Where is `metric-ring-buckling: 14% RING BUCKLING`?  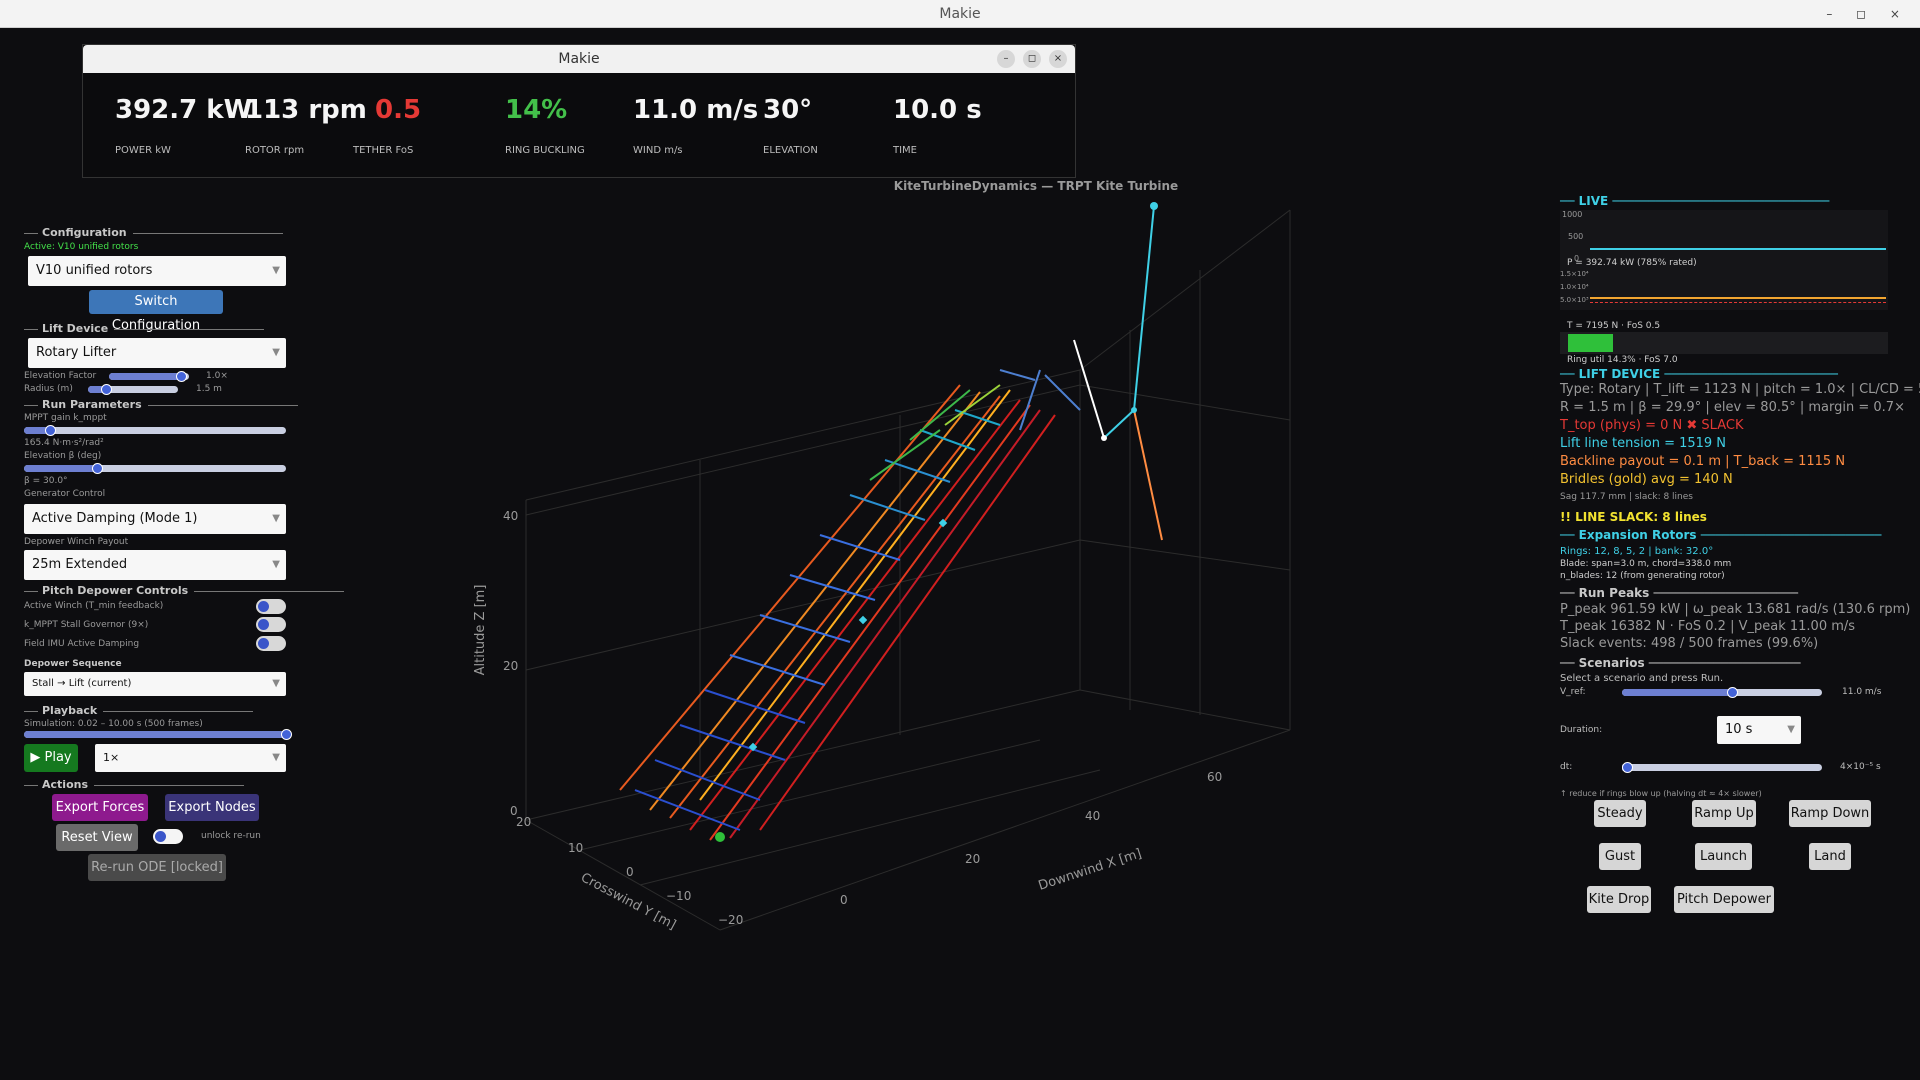 metric-ring-buckling: 14% RING BUCKLING is located at coordinates (545, 125).